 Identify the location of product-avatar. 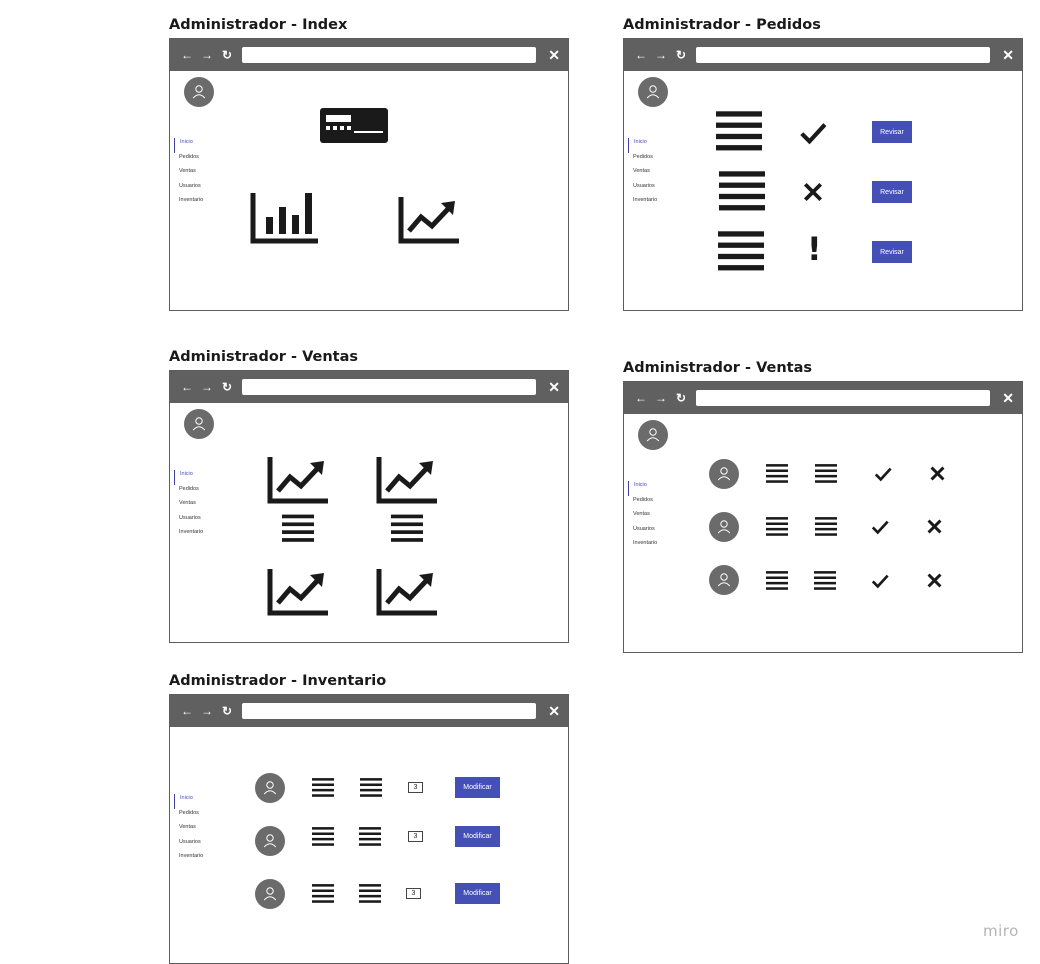
(270, 788).